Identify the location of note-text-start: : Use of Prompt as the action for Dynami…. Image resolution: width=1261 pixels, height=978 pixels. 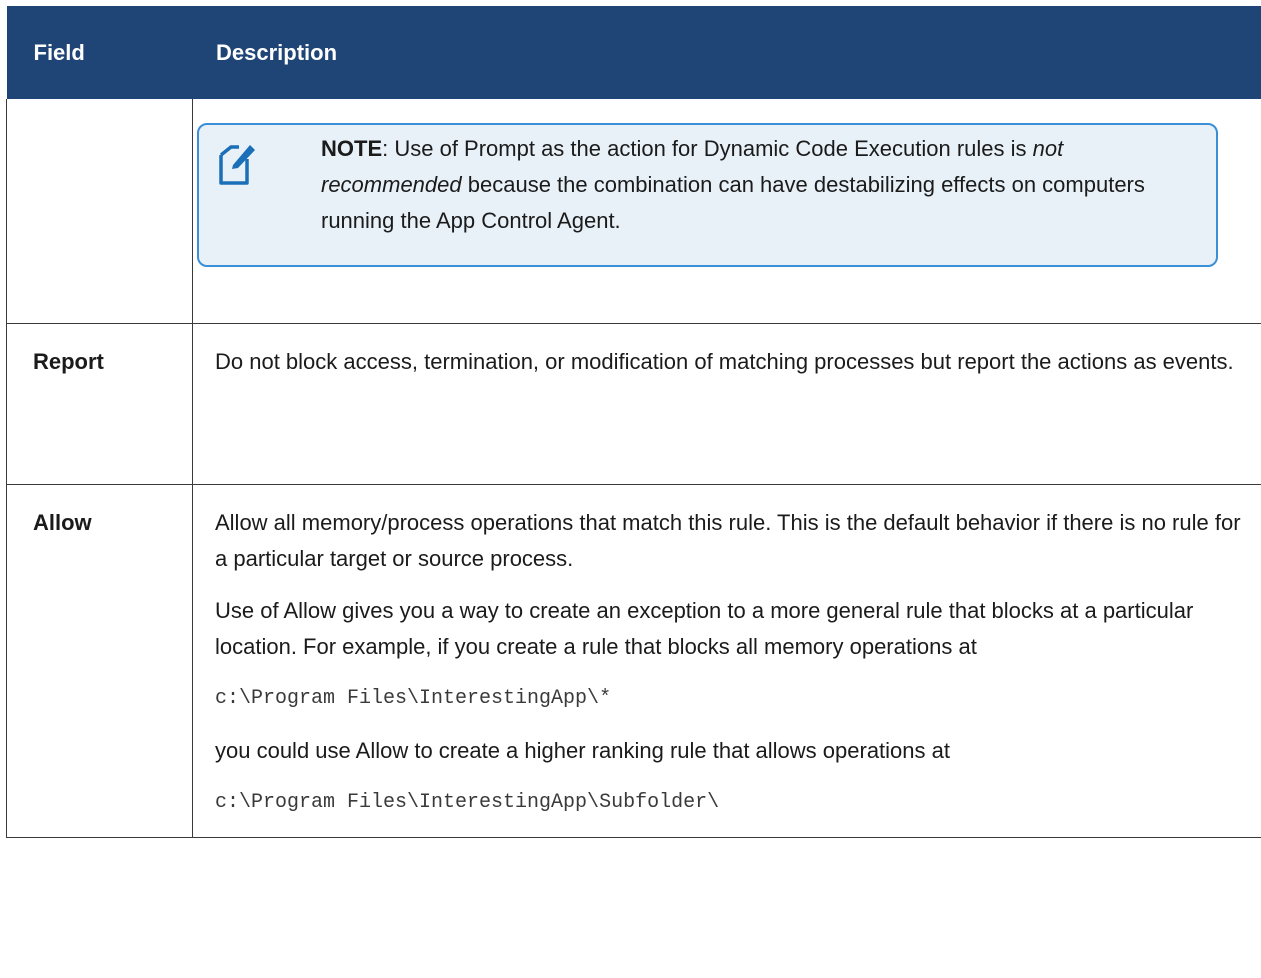
(707, 148).